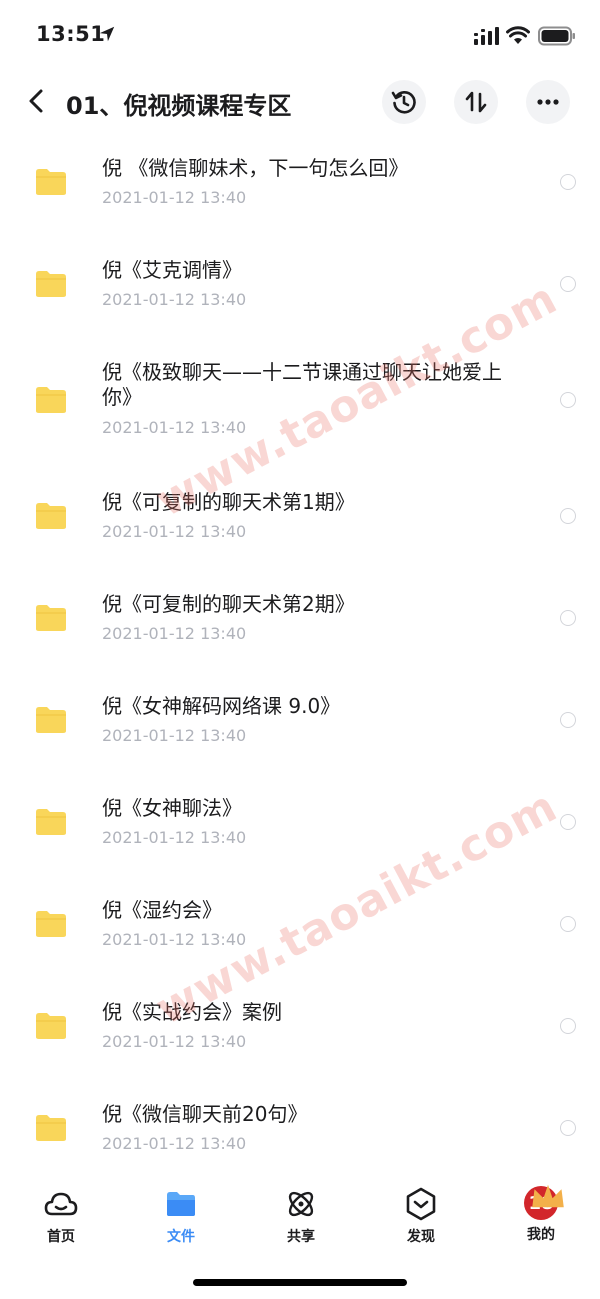 Image resolution: width=600 pixels, height=1299 pixels. I want to click on history-button, so click(404, 102).